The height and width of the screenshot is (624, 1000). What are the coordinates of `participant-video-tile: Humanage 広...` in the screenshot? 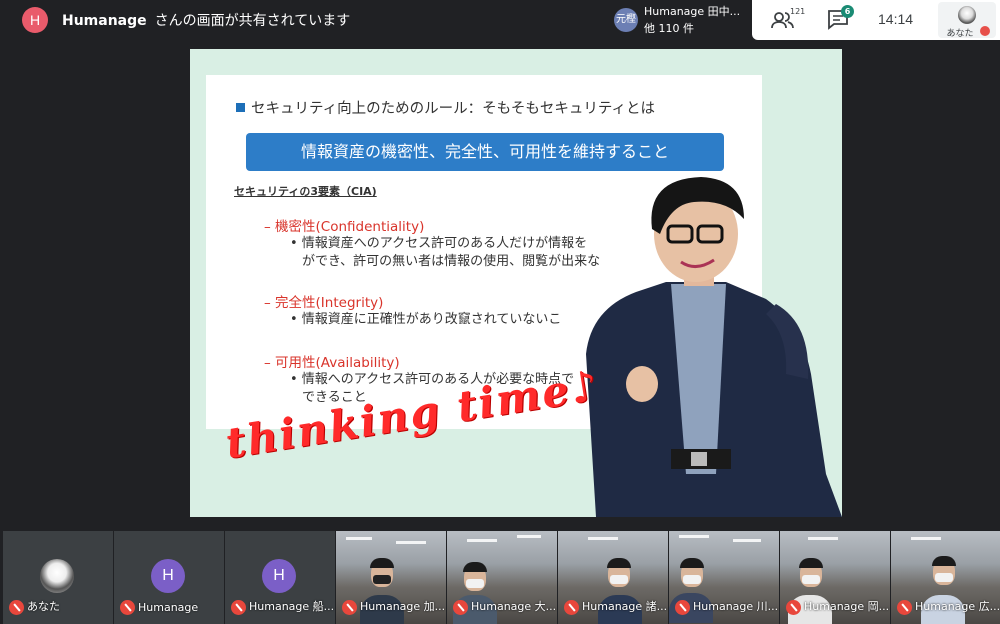 It's located at (945, 577).